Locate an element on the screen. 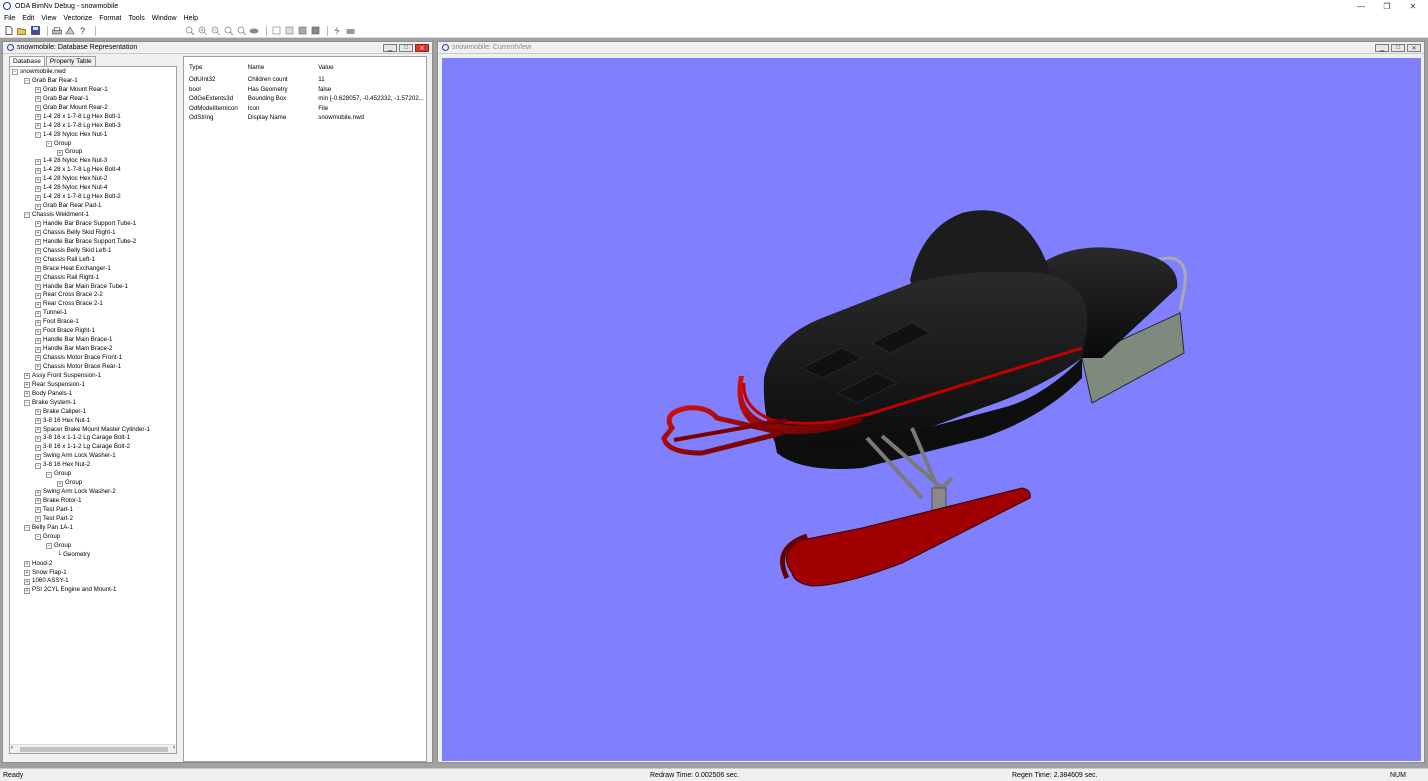  tree-node: + Brace Heat Exchanger-1 is located at coordinates (94, 269).